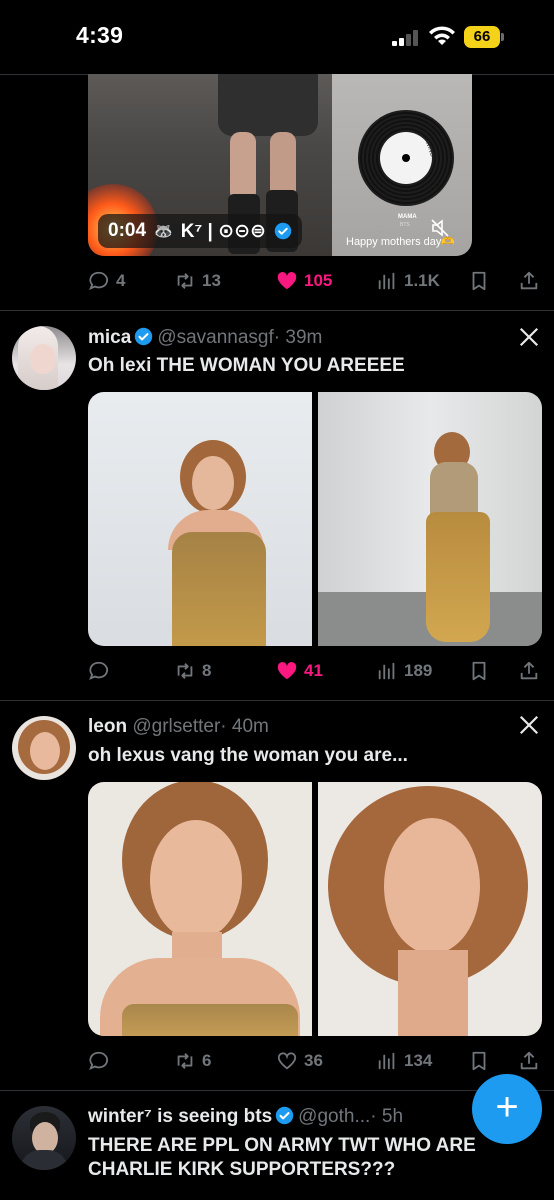  I want to click on handle: @savannasgf, so click(215, 337).